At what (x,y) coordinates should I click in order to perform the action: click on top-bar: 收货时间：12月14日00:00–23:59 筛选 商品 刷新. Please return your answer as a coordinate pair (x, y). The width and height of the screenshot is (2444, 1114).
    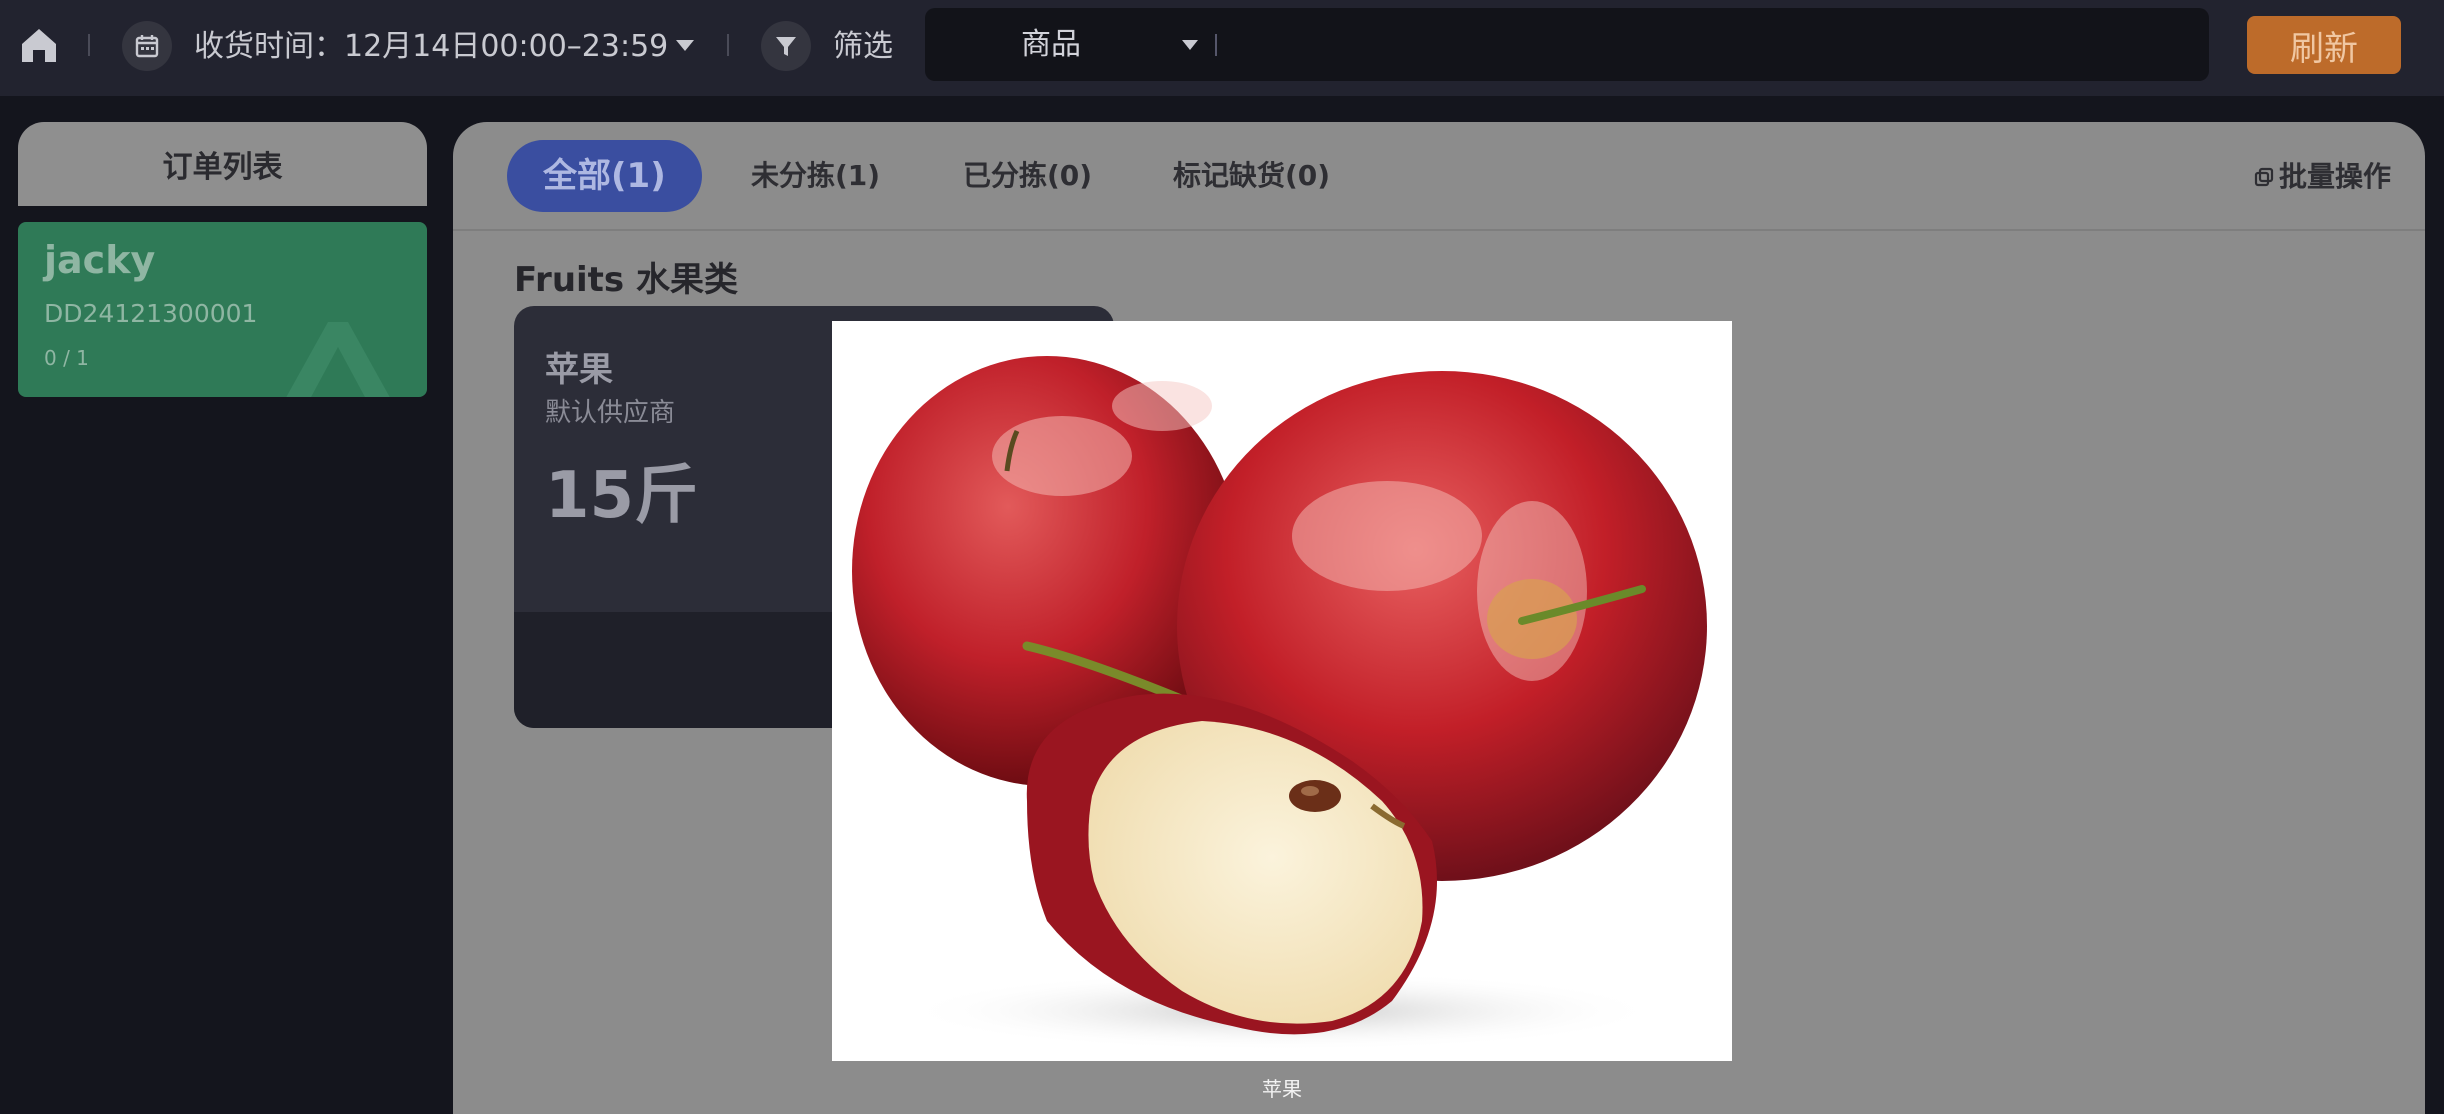
    Looking at the image, I should click on (1222, 48).